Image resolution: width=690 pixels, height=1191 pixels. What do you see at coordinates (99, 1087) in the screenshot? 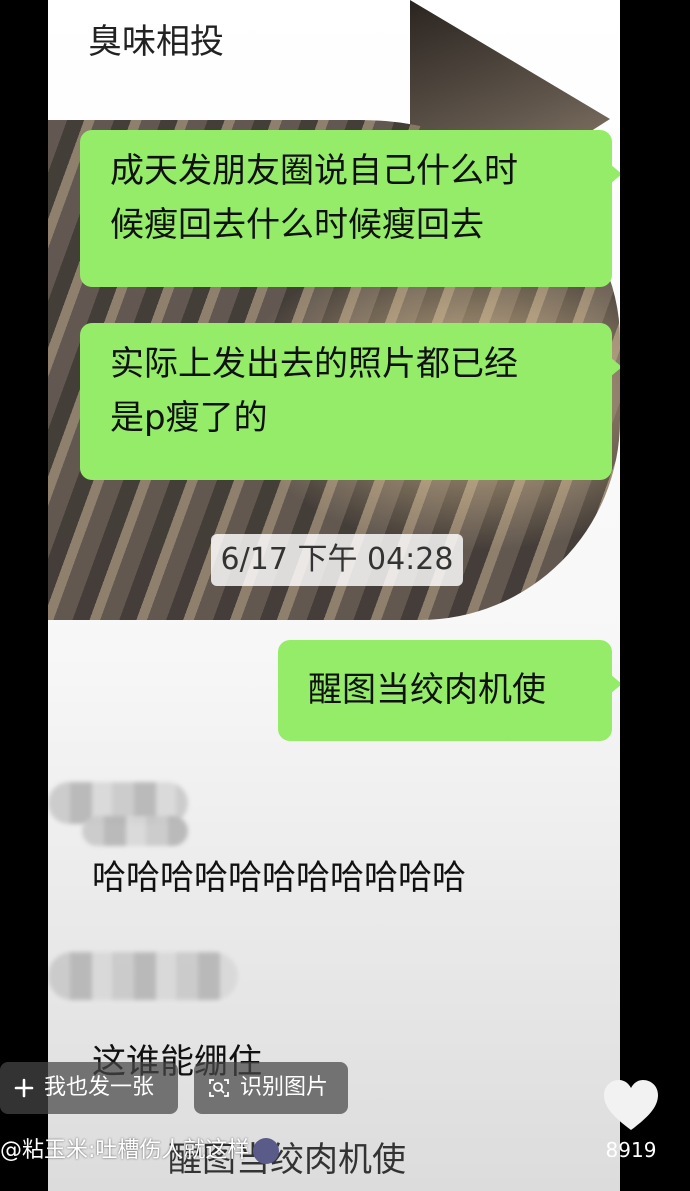
I see `upload-image-label: 我也发一张` at bounding box center [99, 1087].